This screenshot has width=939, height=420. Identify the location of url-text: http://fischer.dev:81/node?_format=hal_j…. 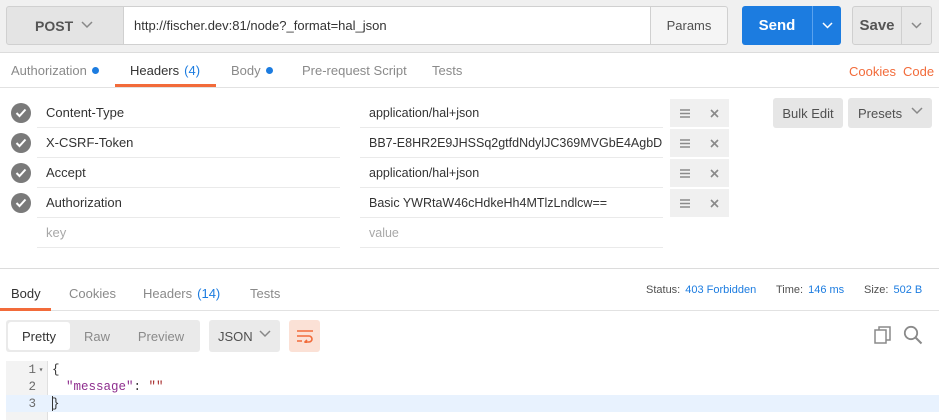
(260, 25).